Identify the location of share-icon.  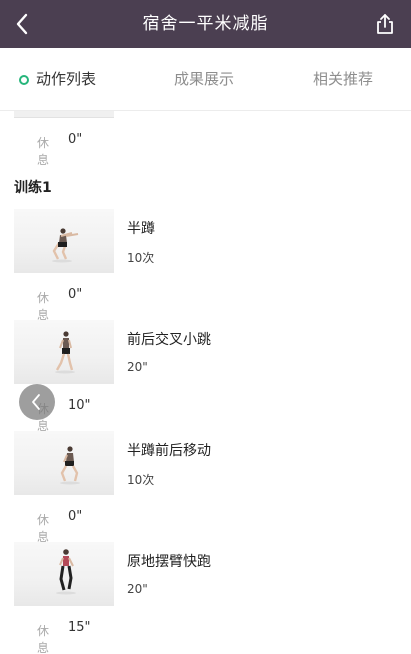
(385, 24).